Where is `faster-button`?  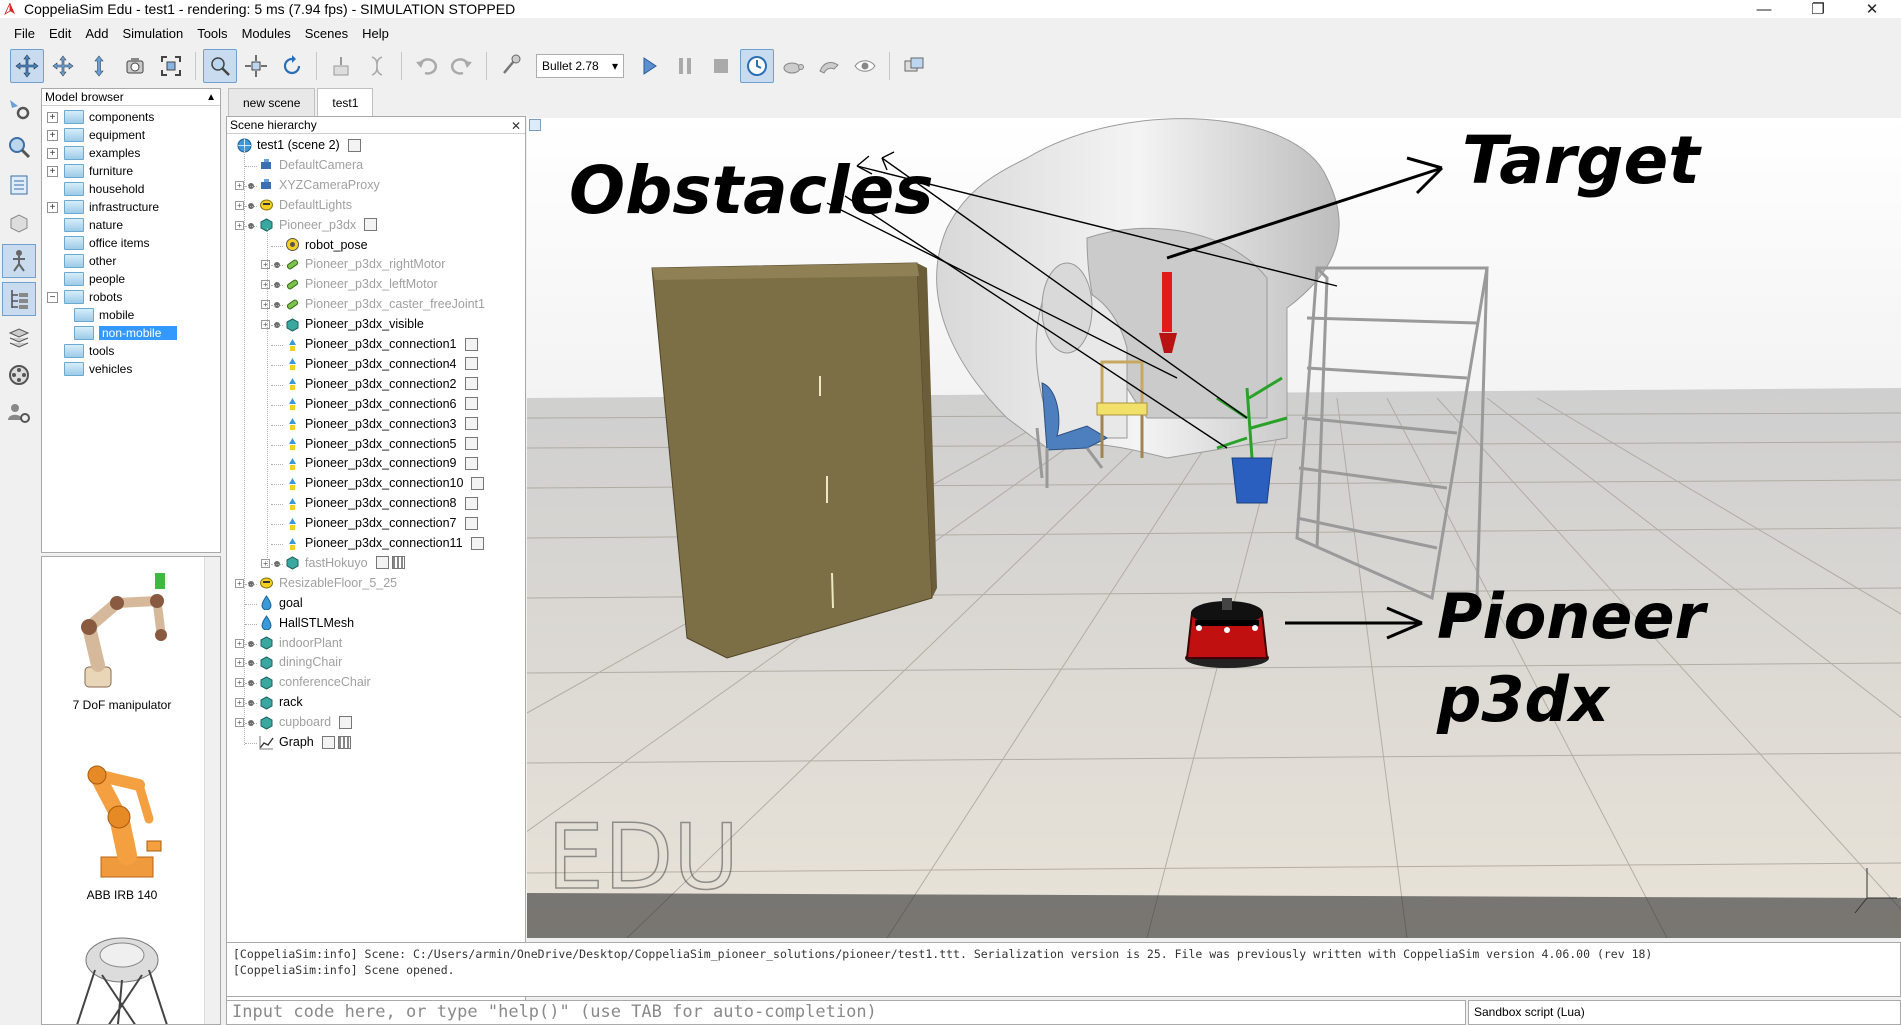 faster-button is located at coordinates (829, 66).